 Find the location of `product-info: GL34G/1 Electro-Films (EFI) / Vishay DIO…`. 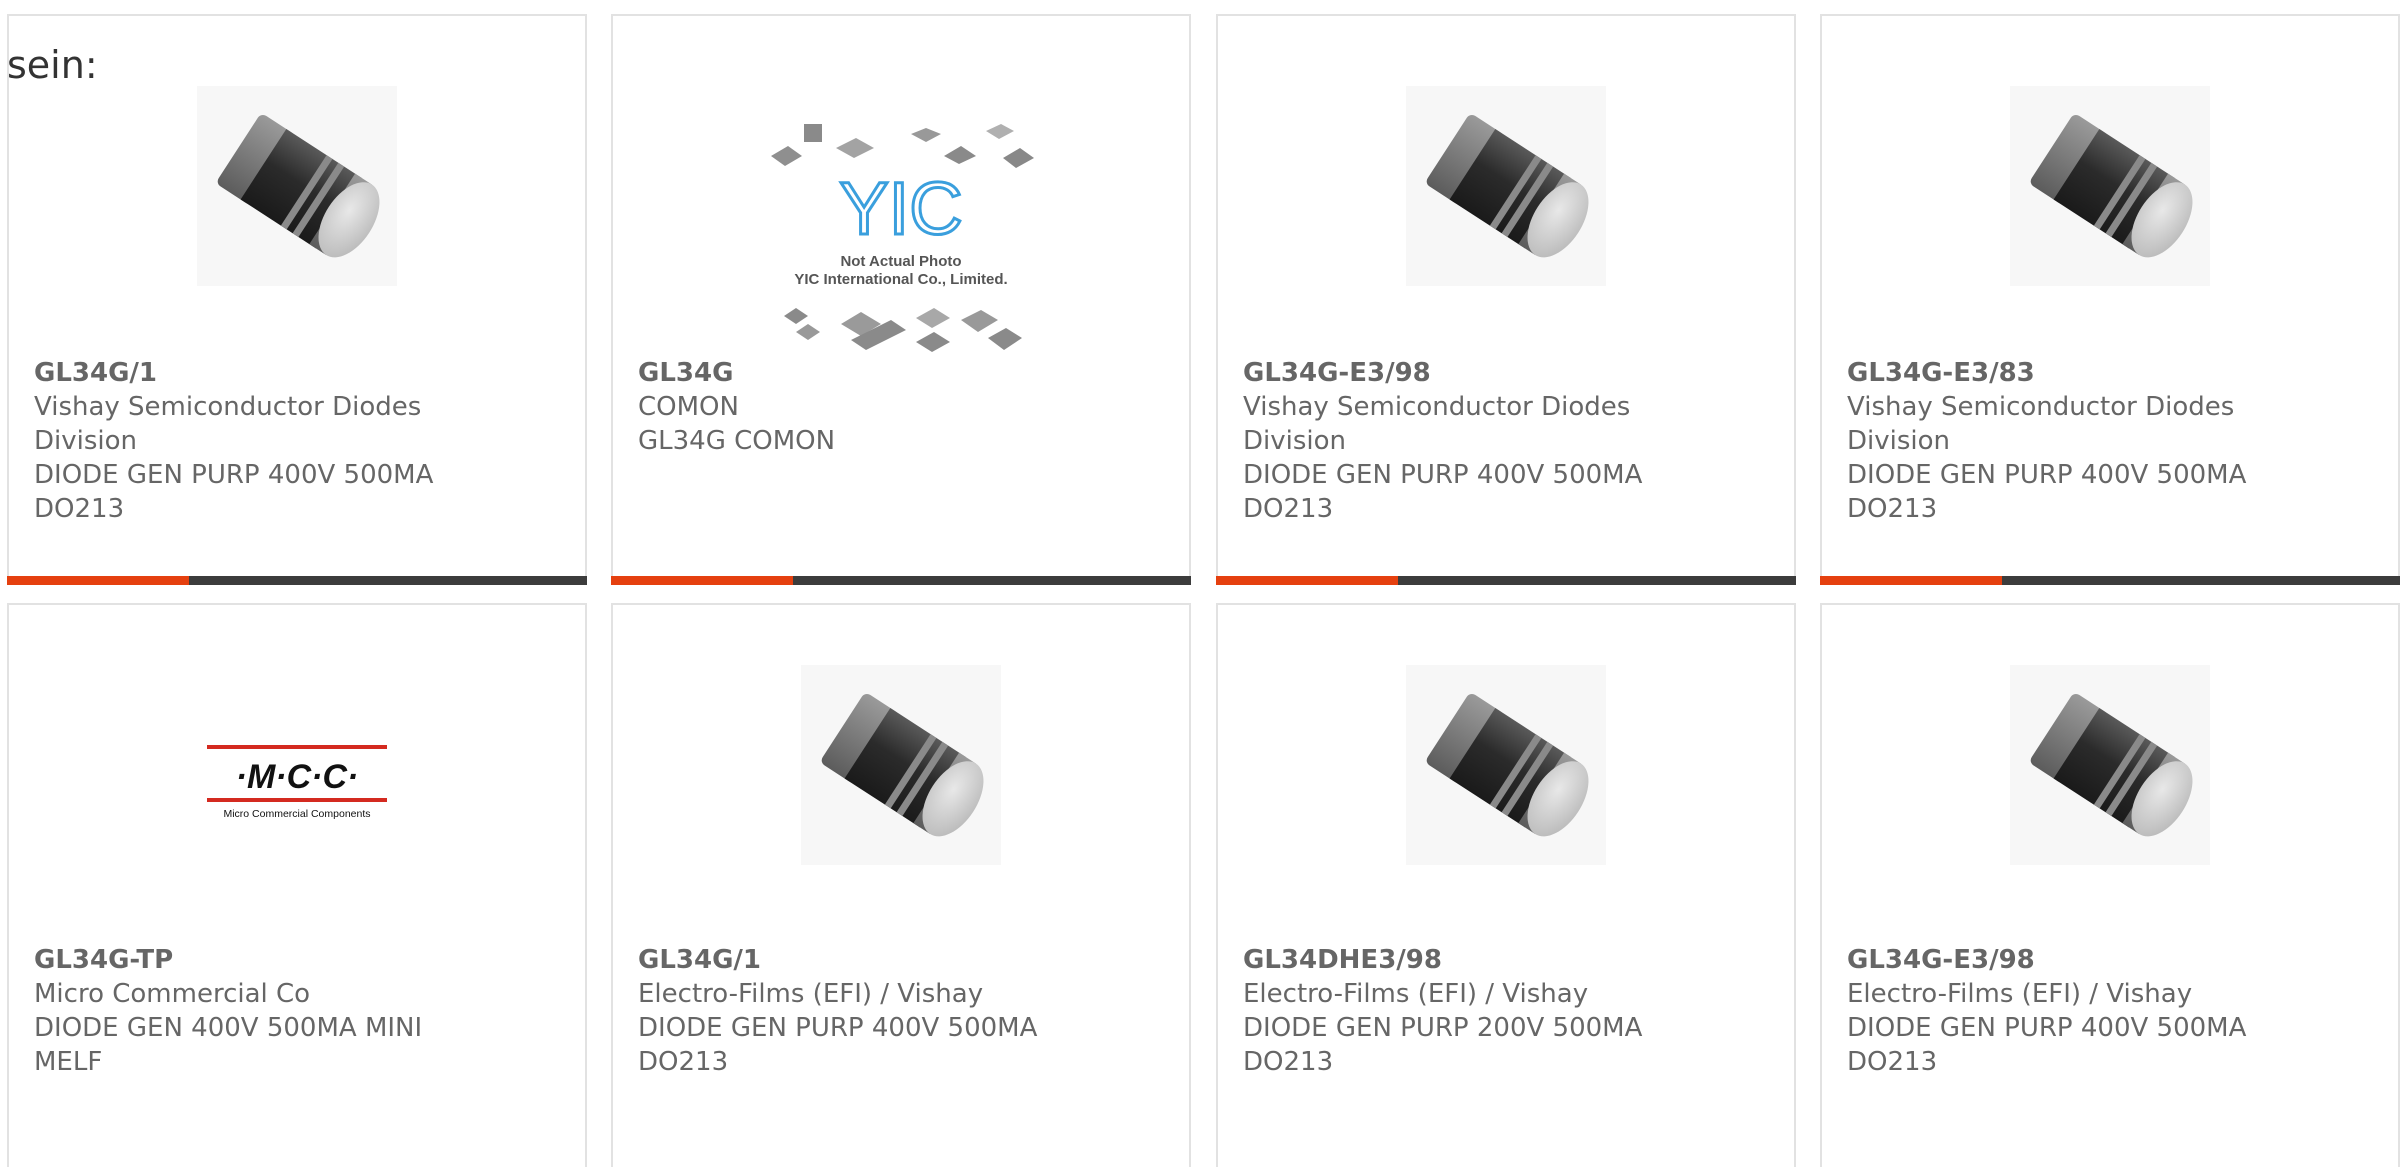

product-info: GL34G/1 Electro-Films (EFI) / Vishay DIO… is located at coordinates (903, 1011).